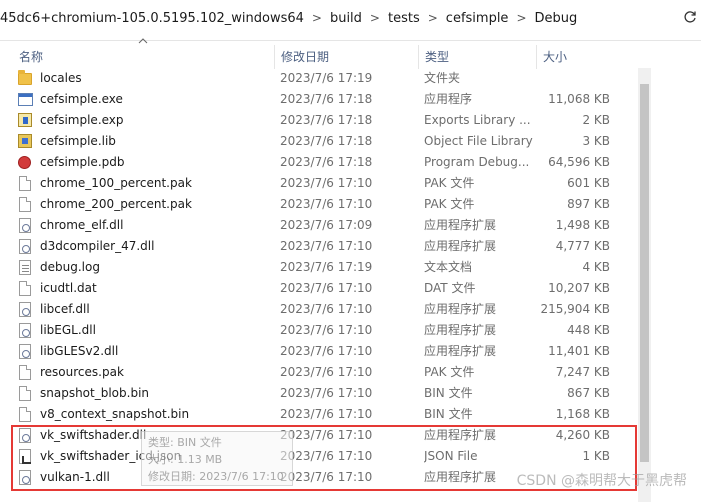  I want to click on breadcrumb-debug: Debug, so click(556, 18).